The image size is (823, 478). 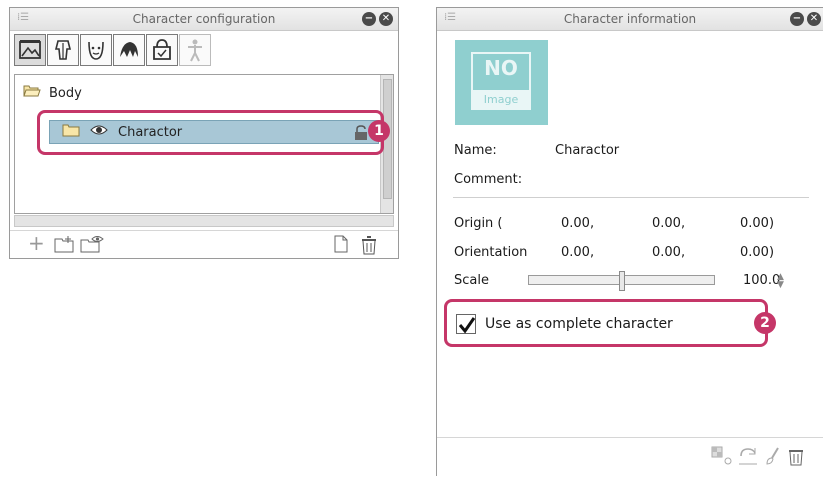 I want to click on background-icon, so click(x=30, y=49).